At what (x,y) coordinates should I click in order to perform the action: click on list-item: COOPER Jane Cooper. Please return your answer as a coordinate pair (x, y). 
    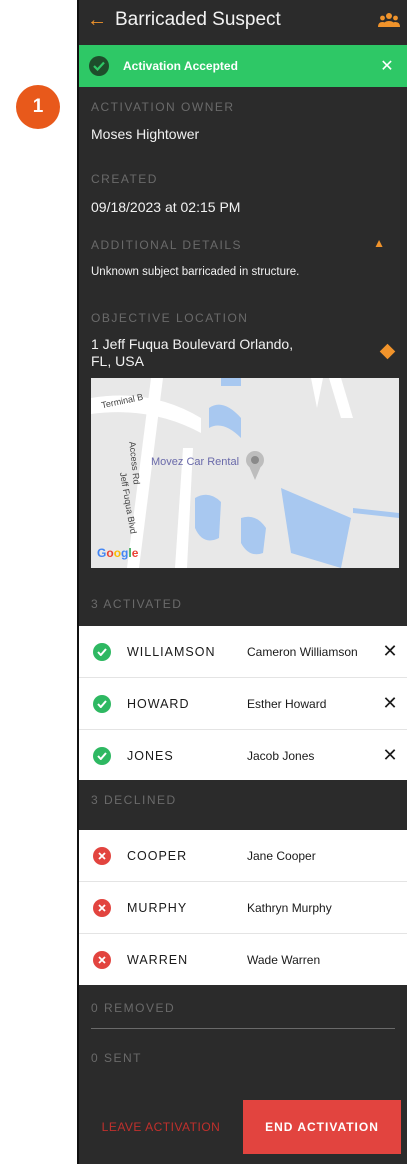
    Looking at the image, I should click on (243, 856).